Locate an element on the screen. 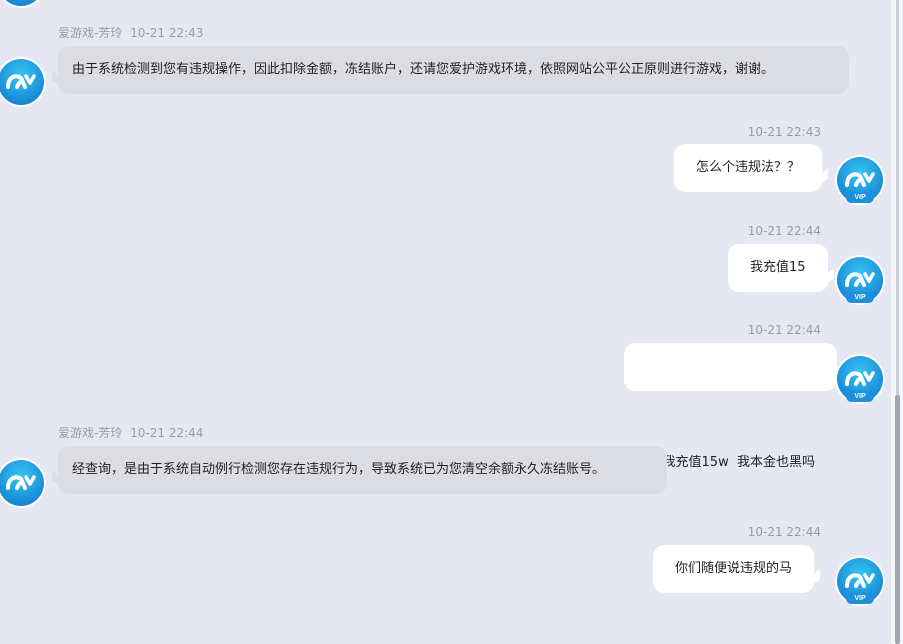  message-bubble: 怎么个违规法？？ is located at coordinates (751, 168).